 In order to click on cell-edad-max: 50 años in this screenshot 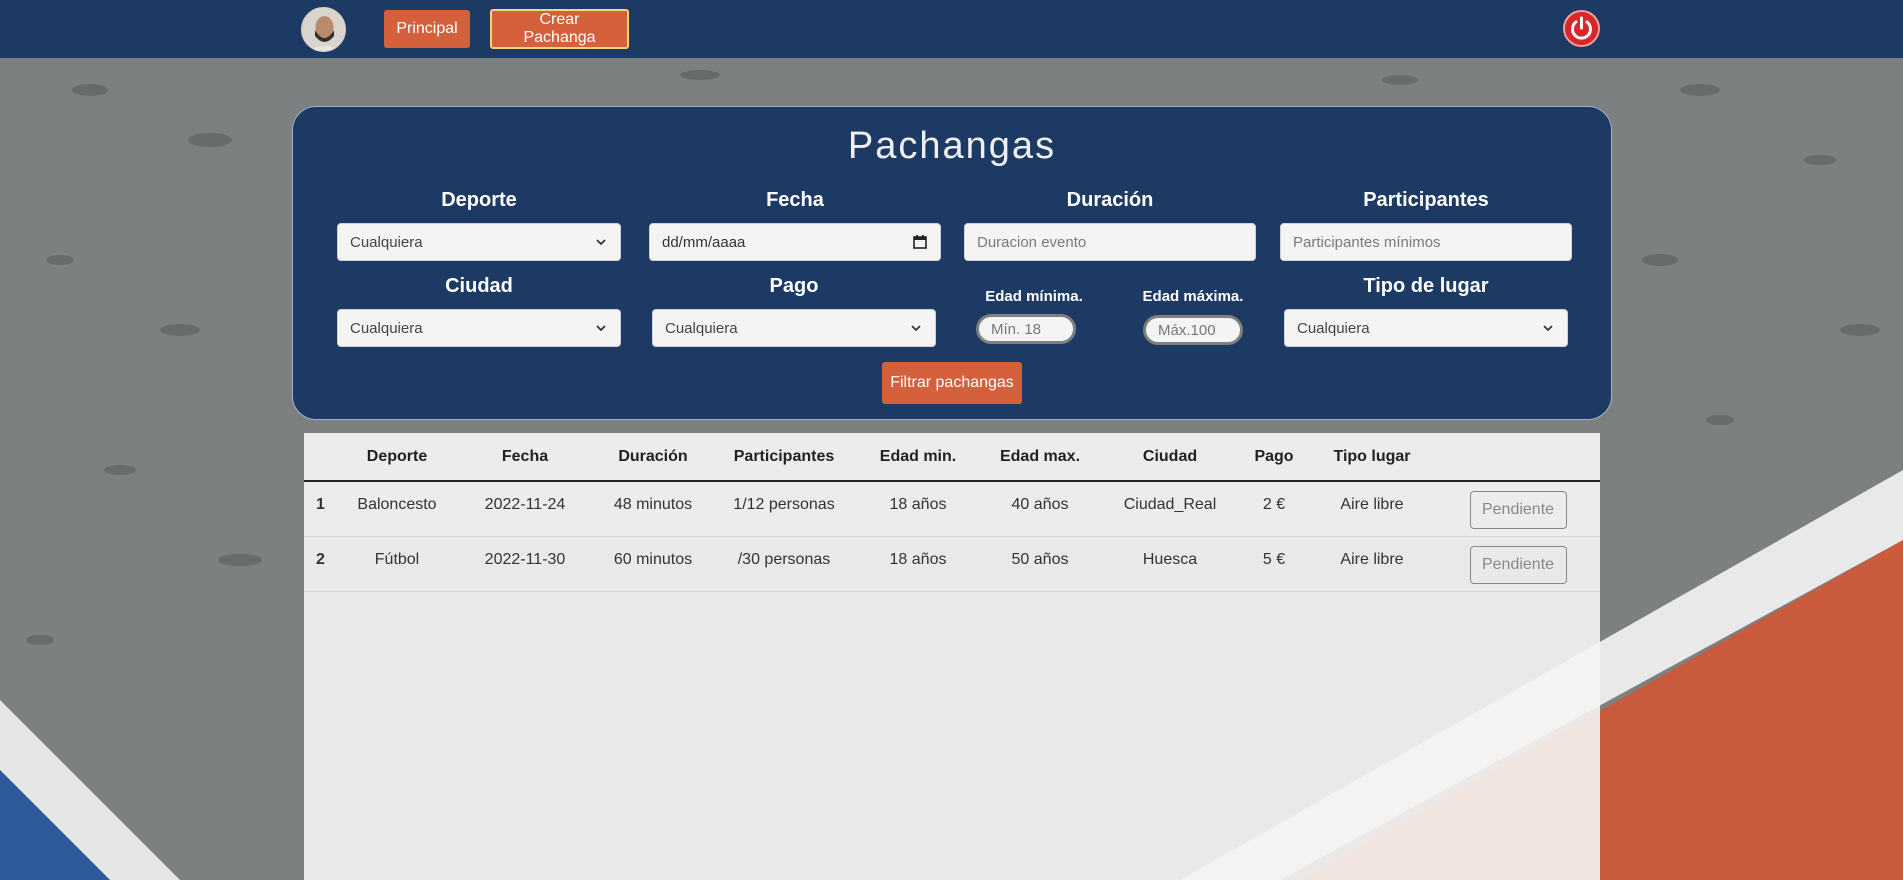, I will do `click(1040, 559)`.